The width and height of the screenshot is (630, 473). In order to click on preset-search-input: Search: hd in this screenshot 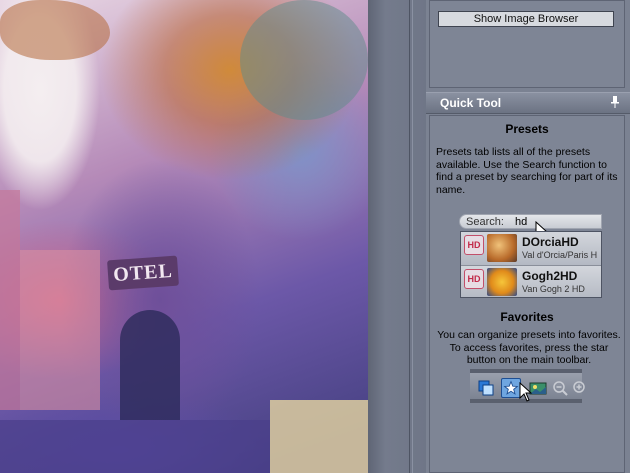, I will do `click(530, 221)`.